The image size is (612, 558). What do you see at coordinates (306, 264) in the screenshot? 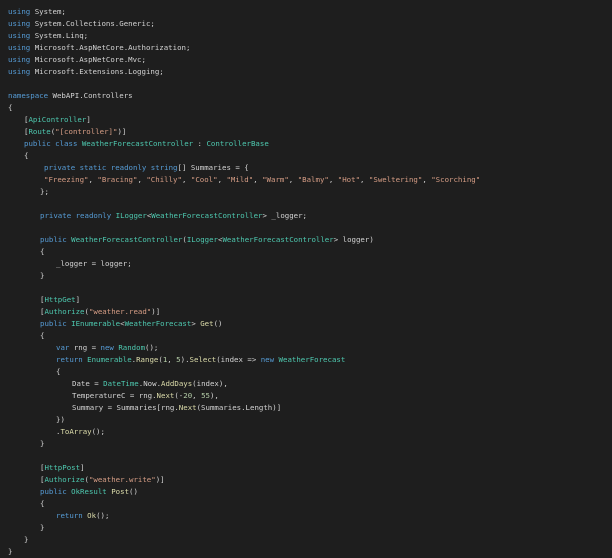
I see `code-line: _logger = logger;` at bounding box center [306, 264].